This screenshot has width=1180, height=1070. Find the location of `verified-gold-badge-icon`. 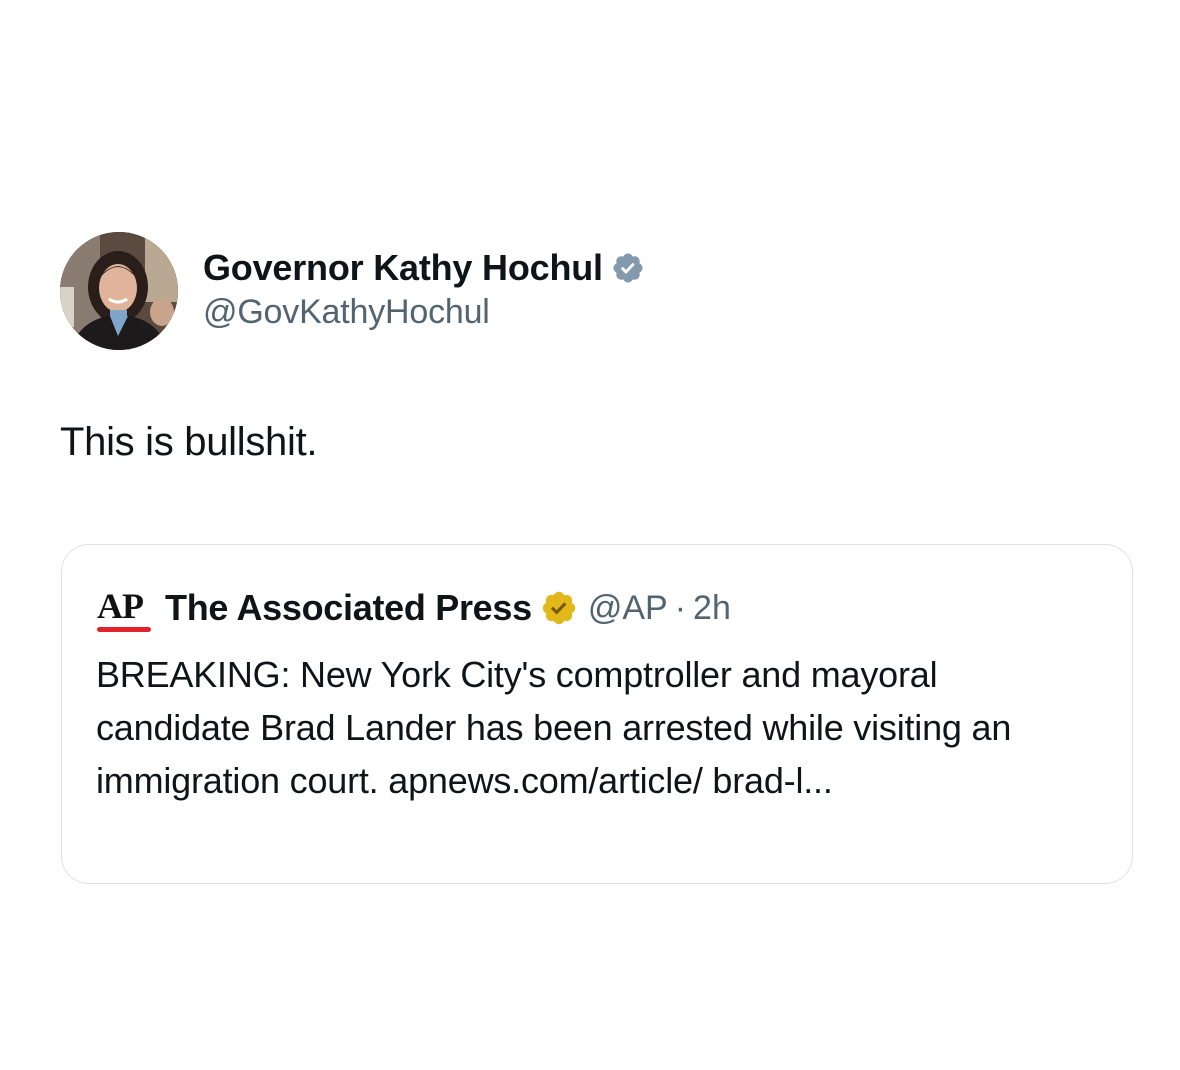

verified-gold-badge-icon is located at coordinates (559, 608).